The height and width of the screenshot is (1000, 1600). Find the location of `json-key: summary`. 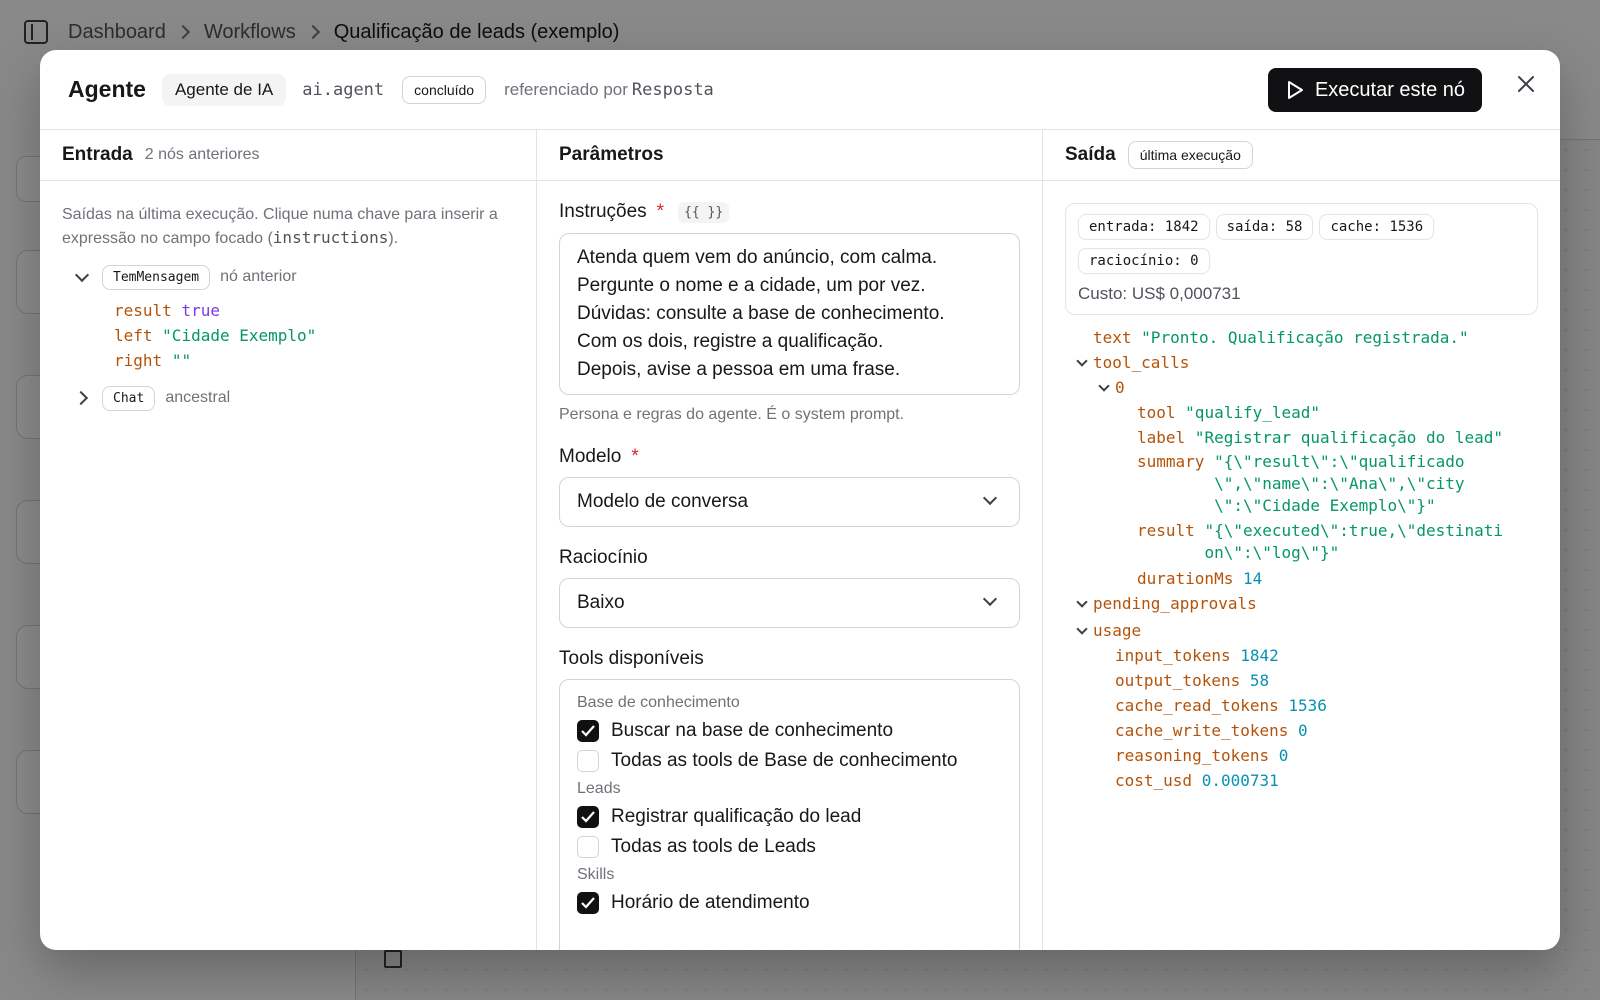

json-key: summary is located at coordinates (1170, 462).